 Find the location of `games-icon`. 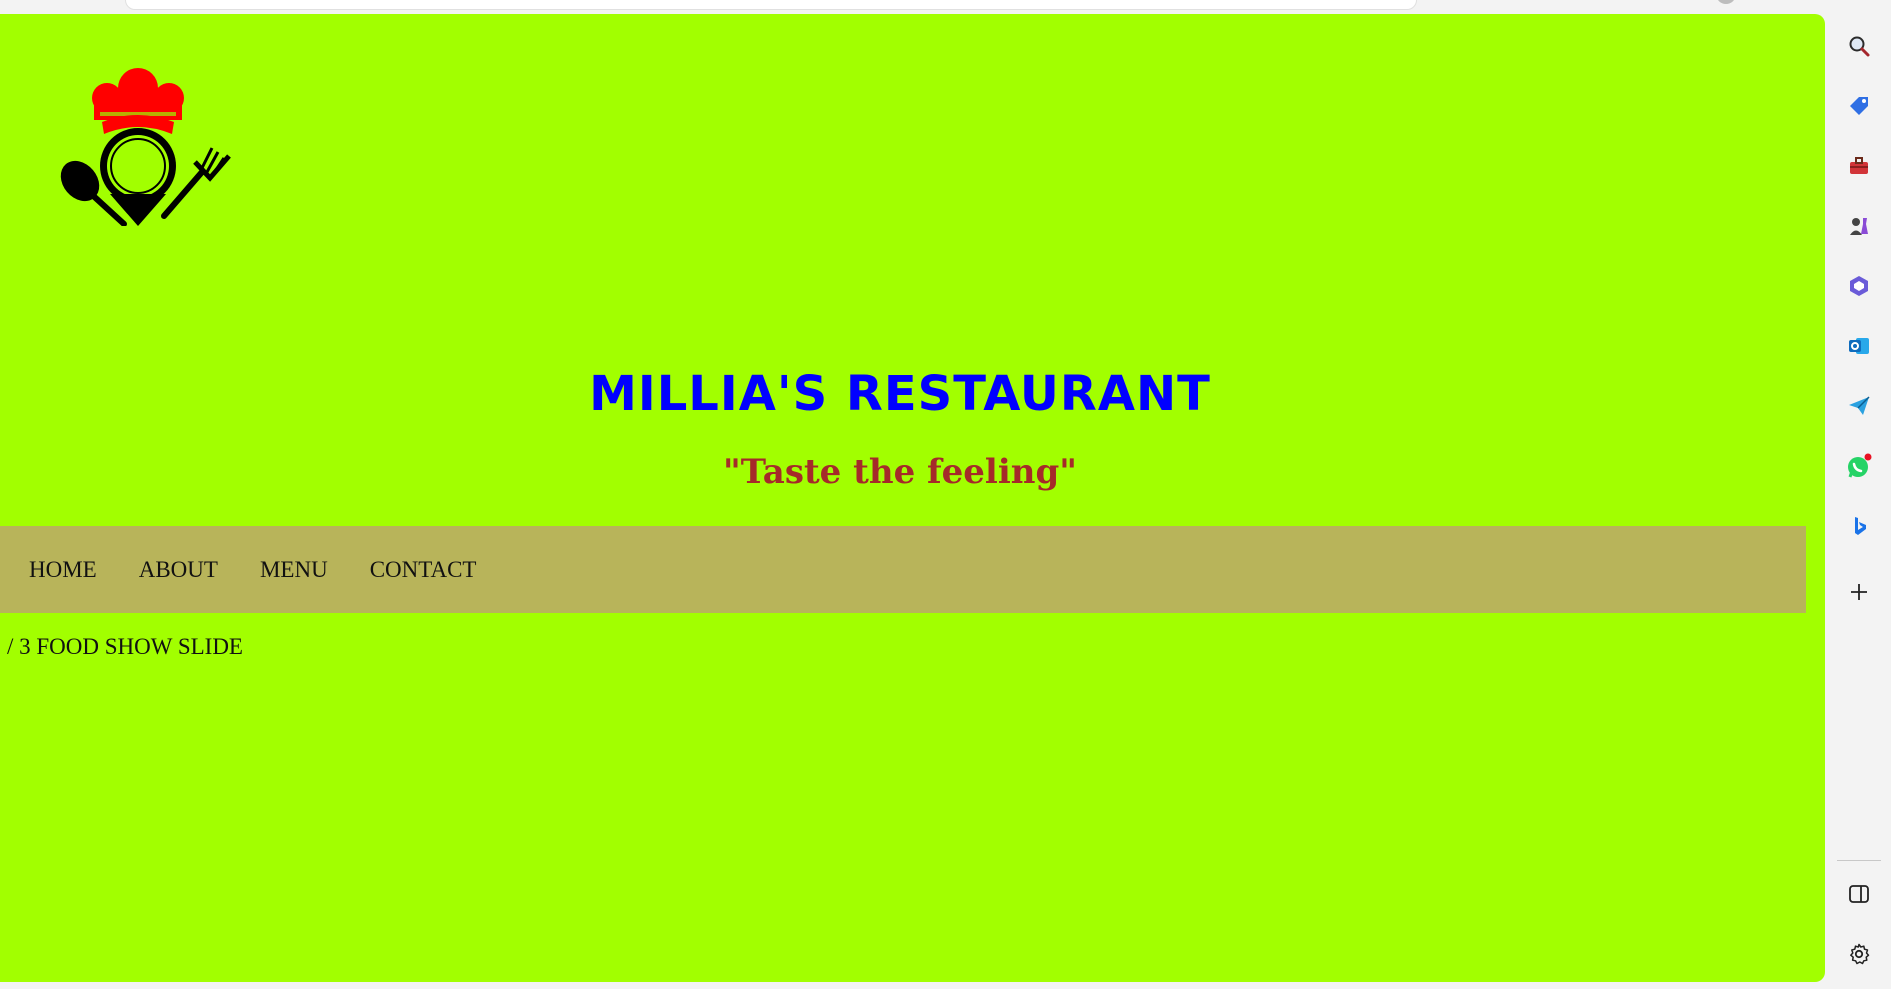

games-icon is located at coordinates (1859, 226).